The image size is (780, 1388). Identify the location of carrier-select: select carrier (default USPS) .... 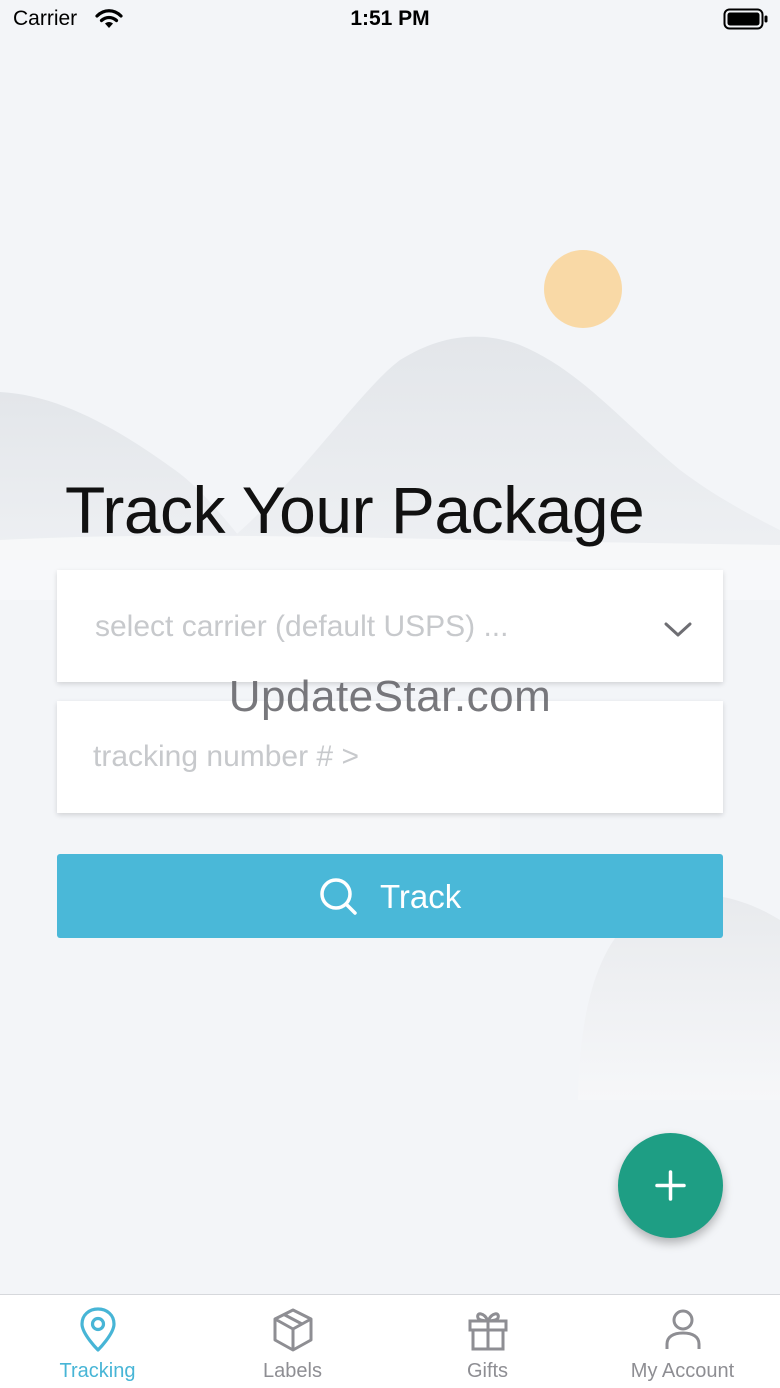
(390, 626).